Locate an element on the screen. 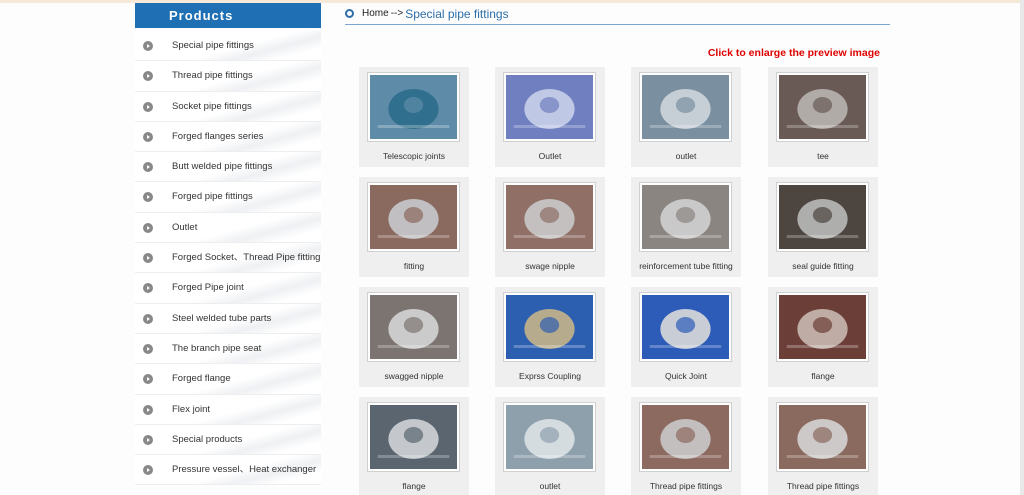  window-edge is located at coordinates (1022, 247).